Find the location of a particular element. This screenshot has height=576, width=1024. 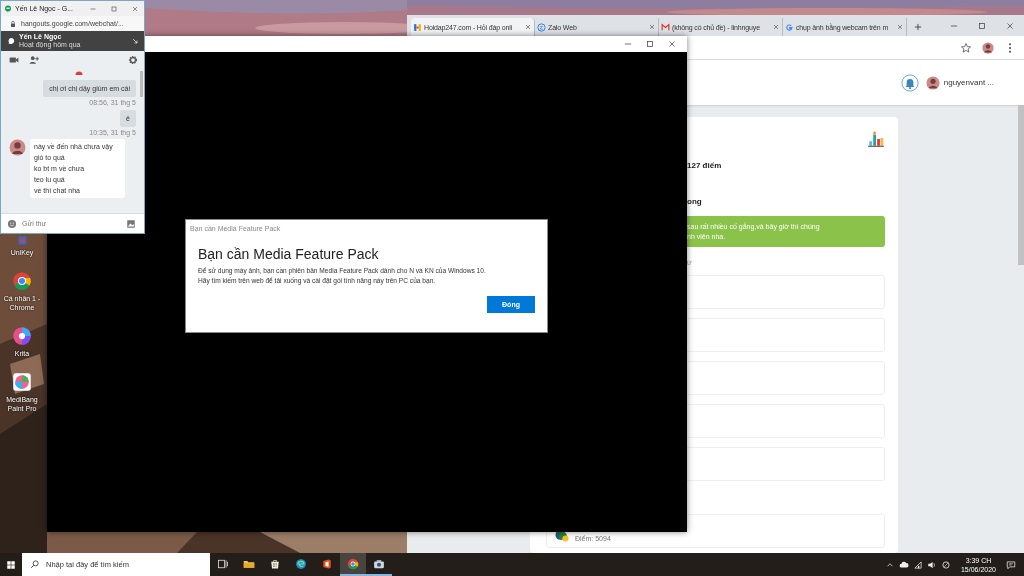

bell-icon is located at coordinates (909, 82).